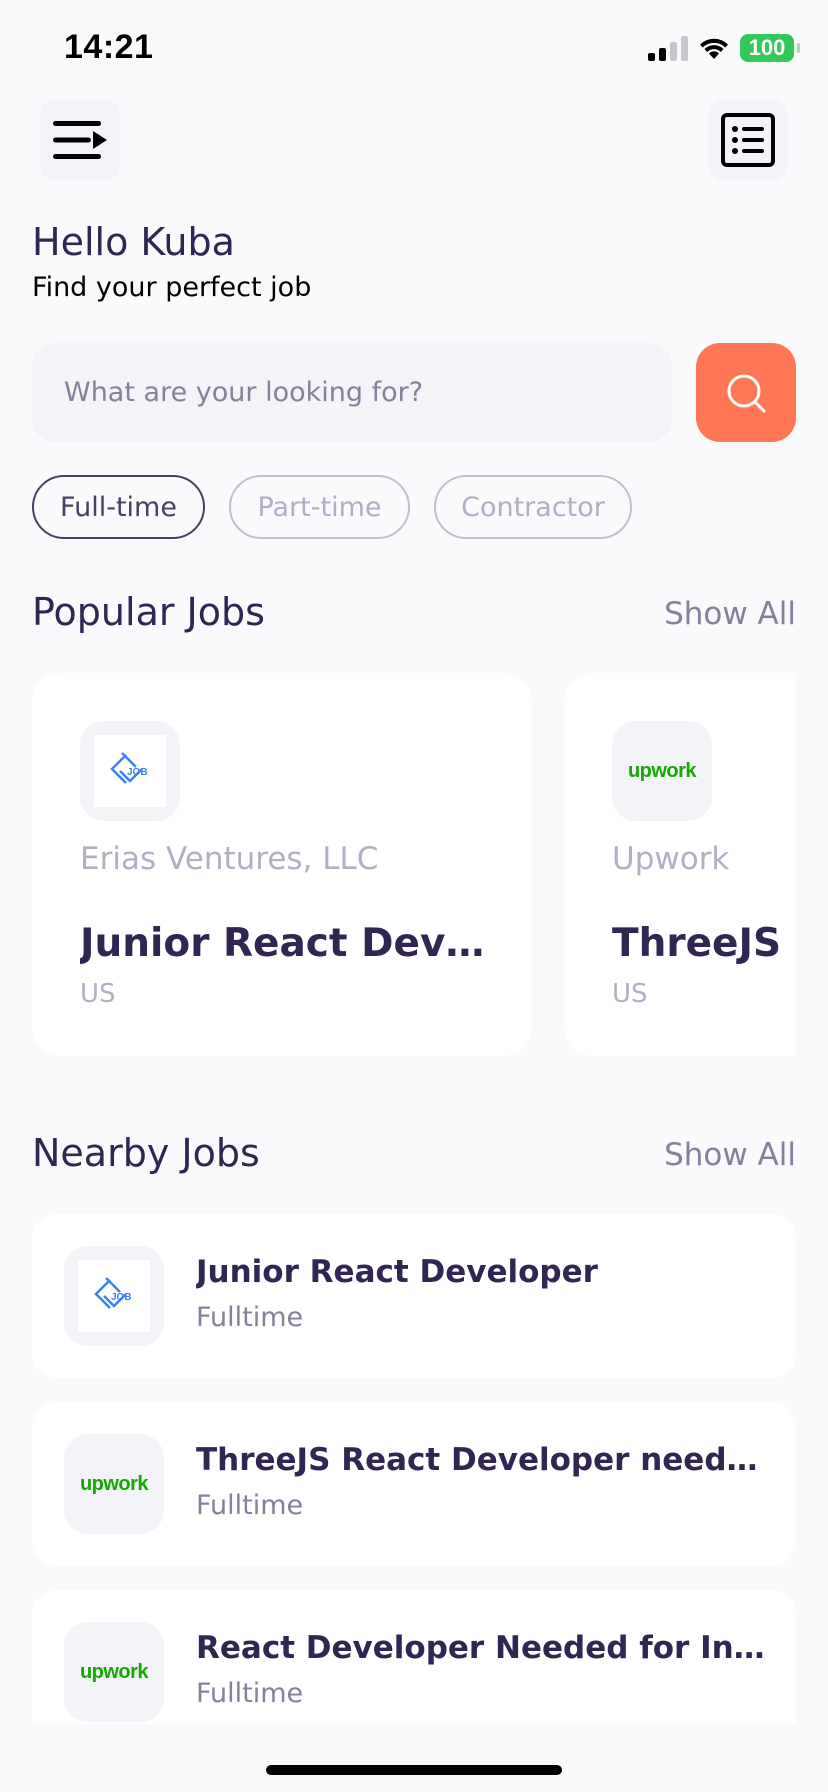 The image size is (828, 1792). What do you see at coordinates (118, 507) in the screenshot?
I see `tab-full-time: Full-time` at bounding box center [118, 507].